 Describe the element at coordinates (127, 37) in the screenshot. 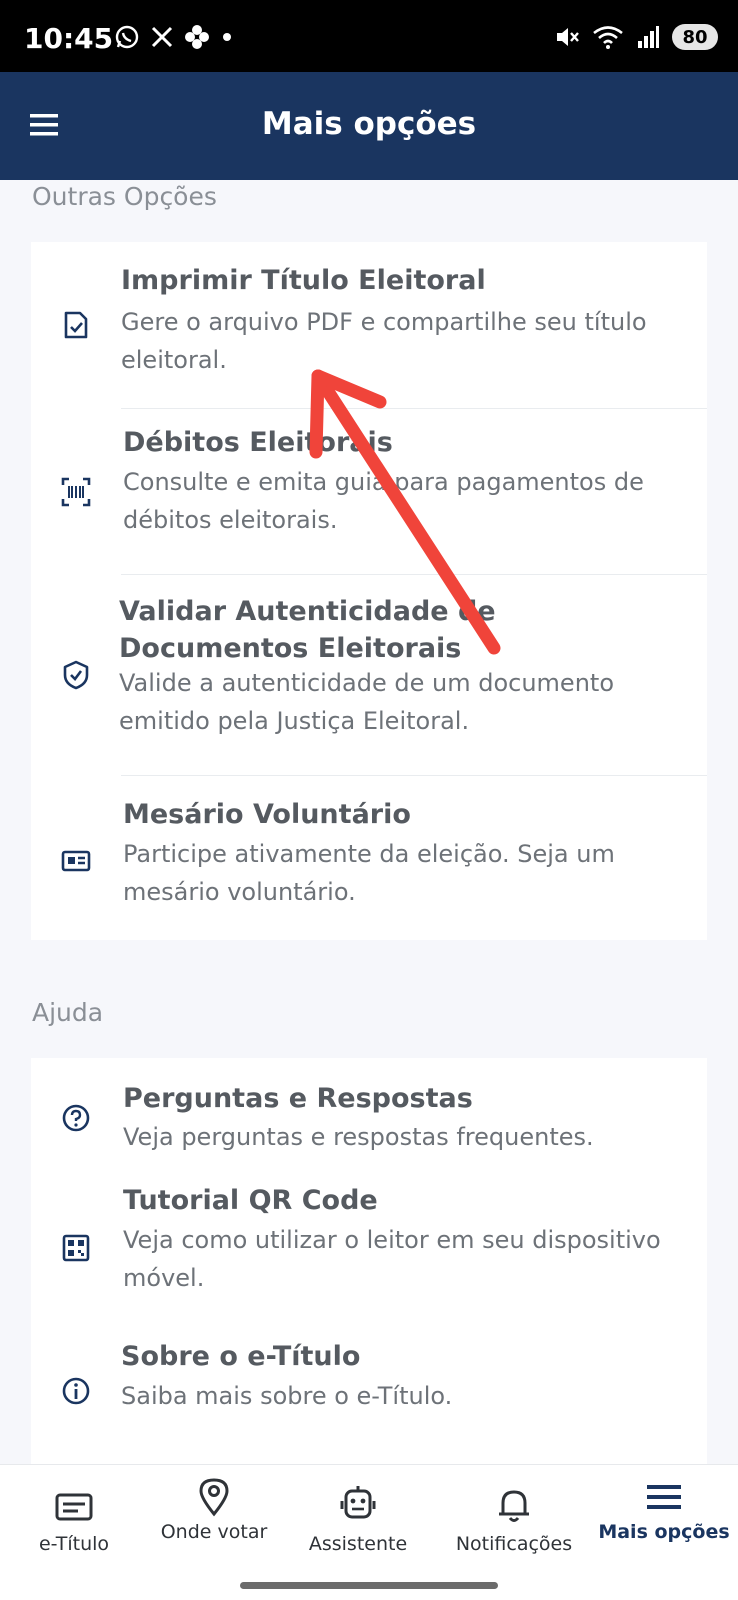

I see `whatsapp-icon` at that location.